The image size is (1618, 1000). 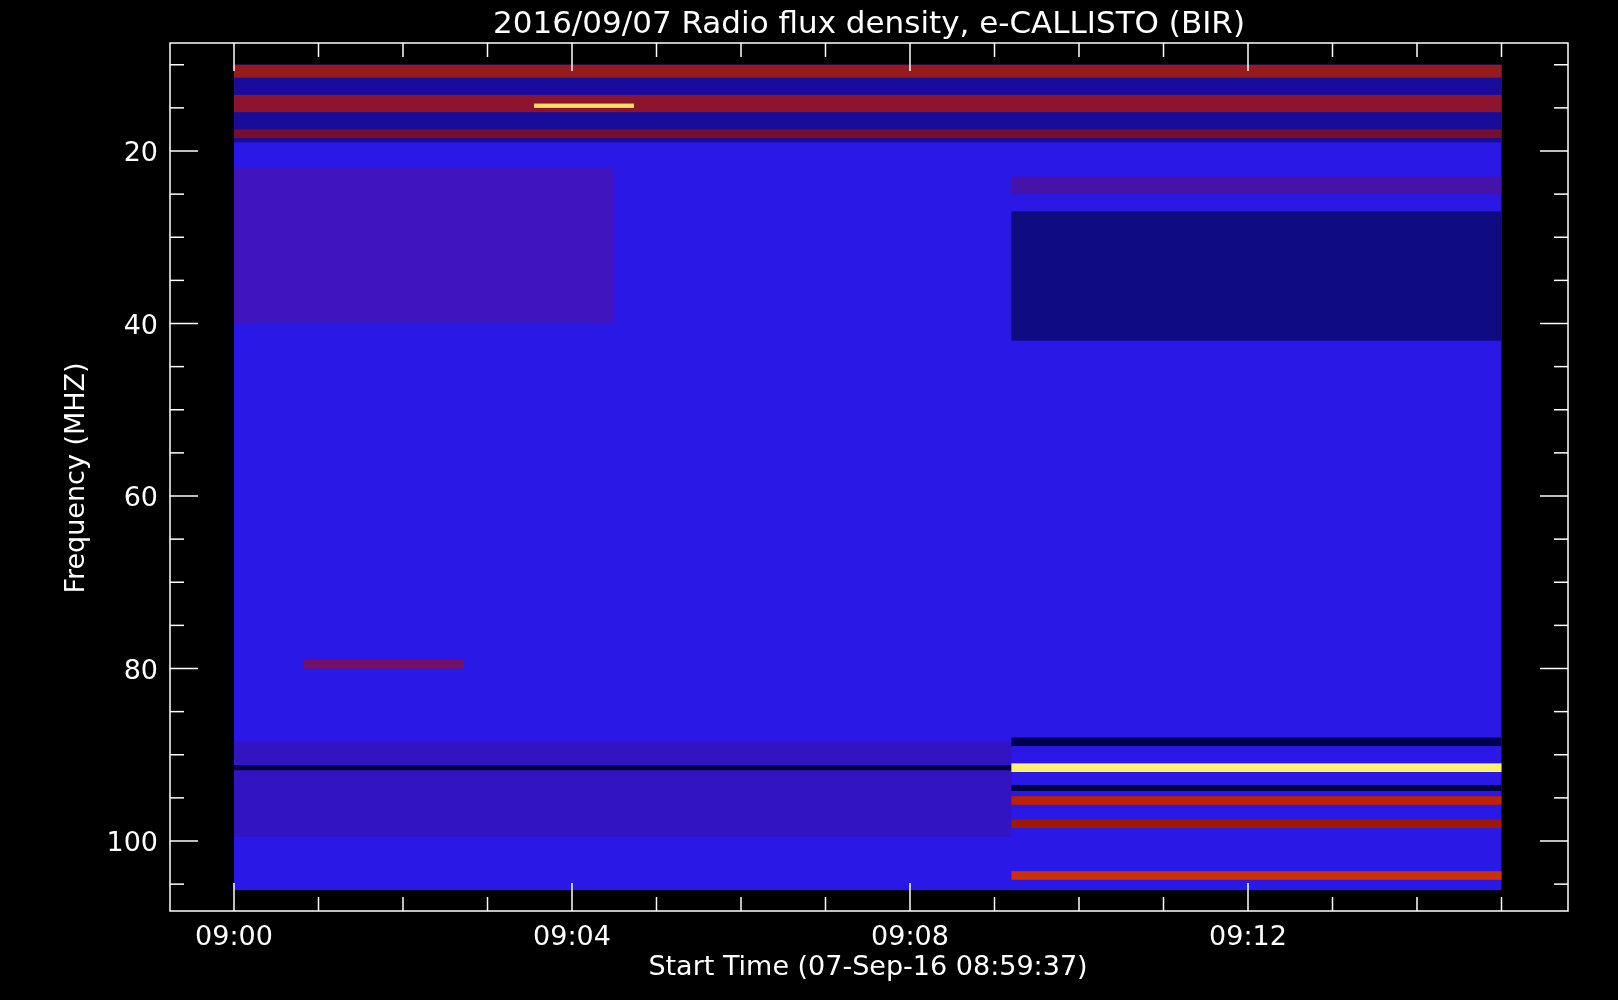 I want to click on y-tick-label: 20, so click(x=140, y=151).